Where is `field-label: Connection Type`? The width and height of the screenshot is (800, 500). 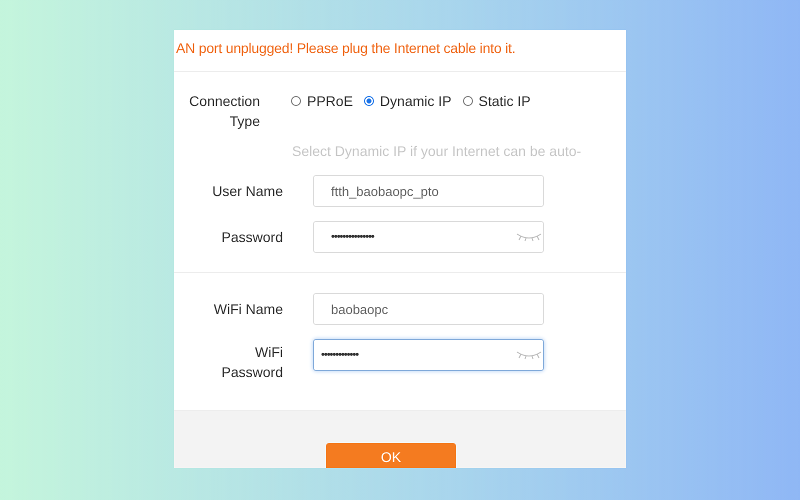 field-label: Connection Type is located at coordinates (224, 111).